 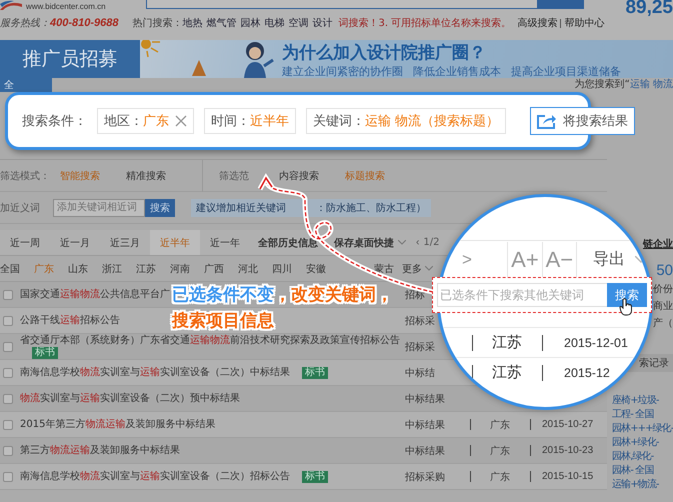 I want to click on result-title: 国家交通运输物流公共信息平台广, so click(x=95, y=294).